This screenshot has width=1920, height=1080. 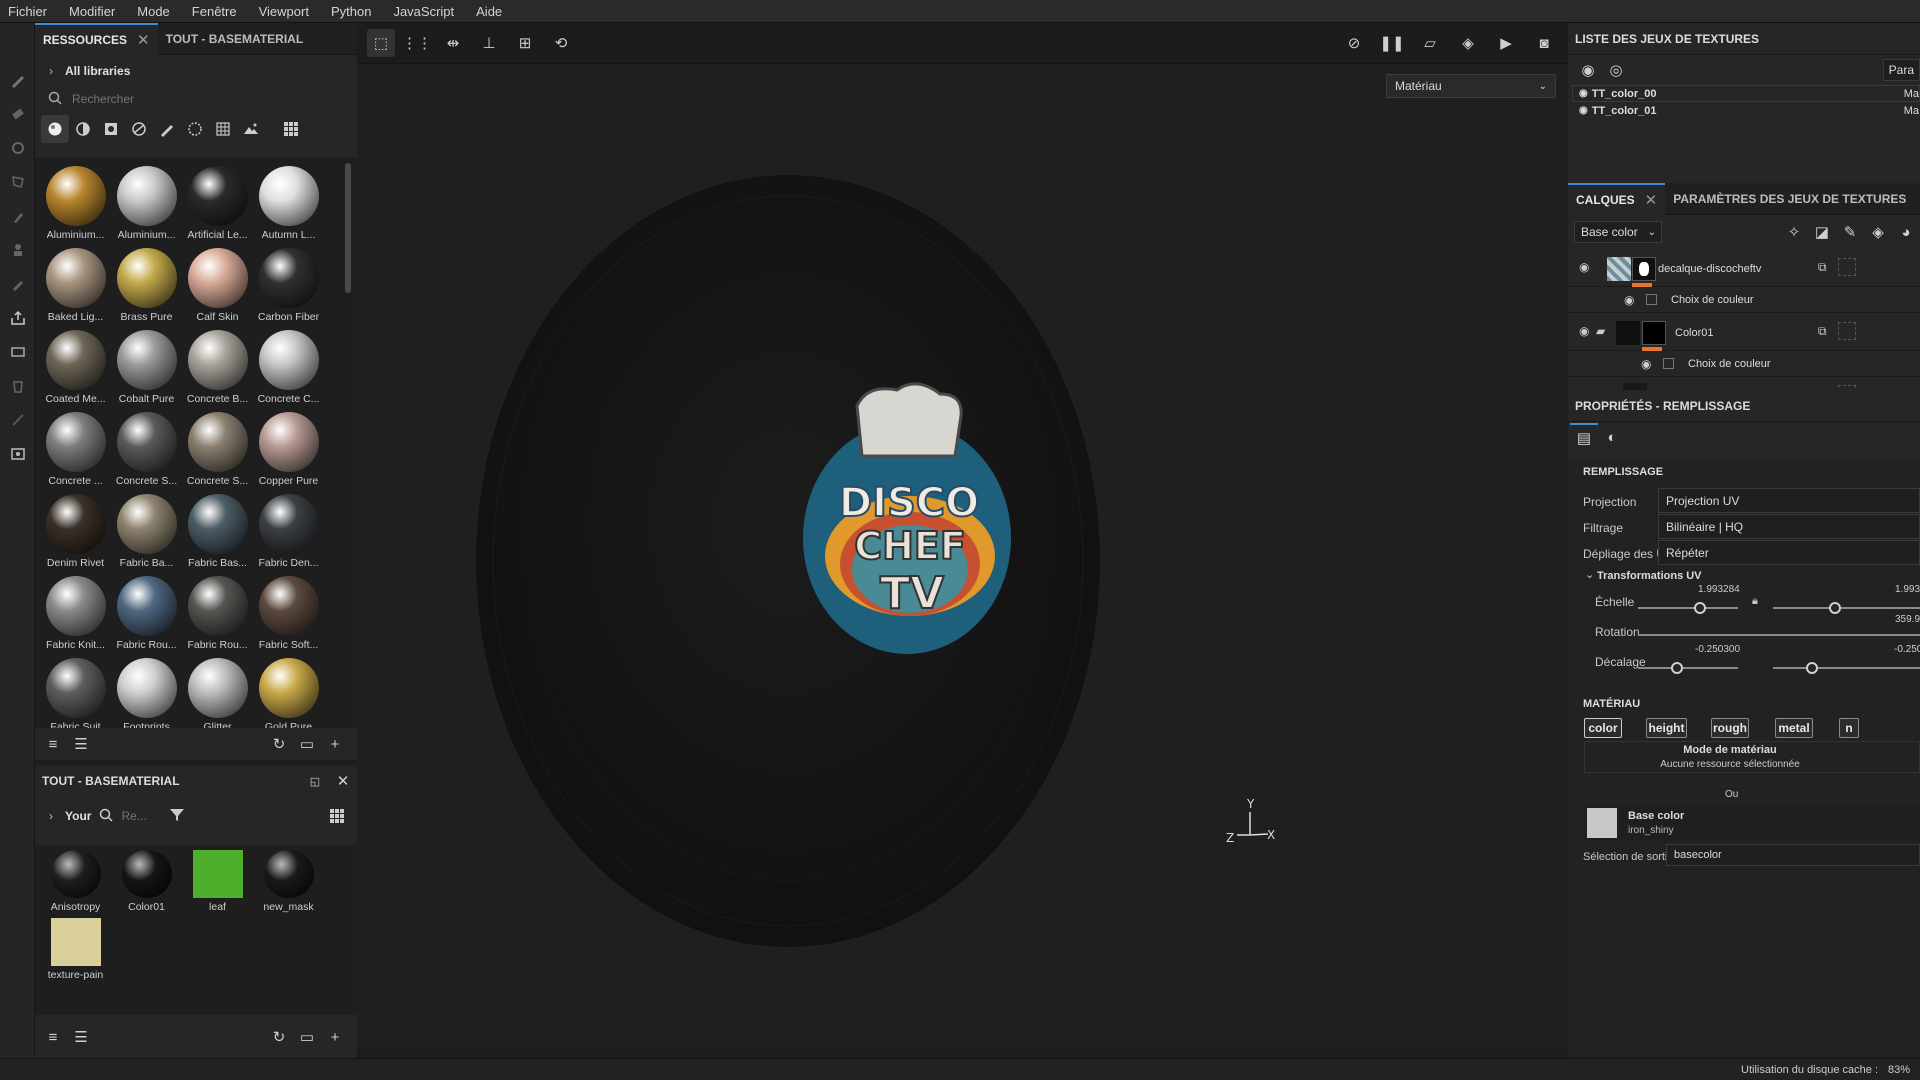 I want to click on filter-materials-icon, so click(x=55, y=129).